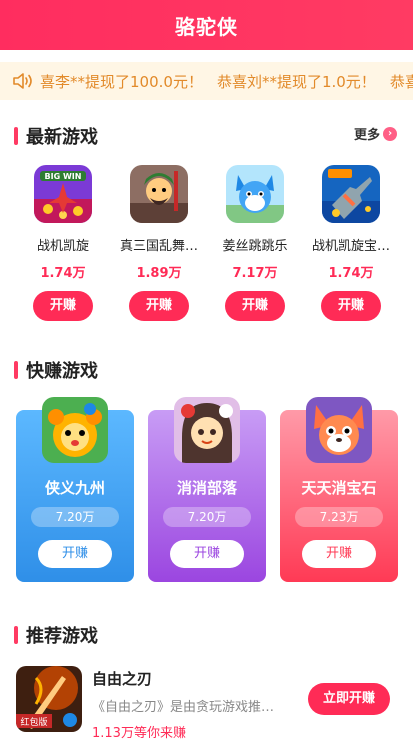 Image resolution: width=413 pixels, height=754 pixels. Describe the element at coordinates (351, 194) in the screenshot. I see `fighter-plane-icon` at that location.